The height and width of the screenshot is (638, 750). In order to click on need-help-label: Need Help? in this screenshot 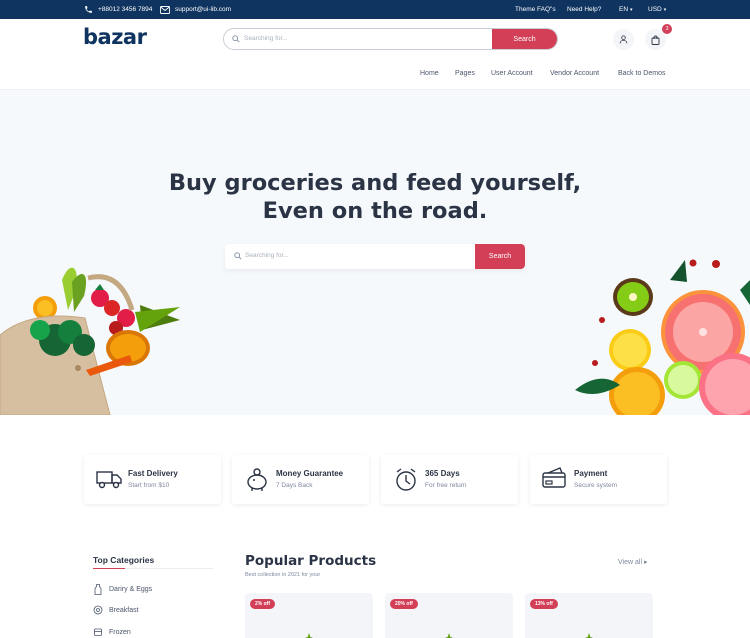, I will do `click(584, 9)`.